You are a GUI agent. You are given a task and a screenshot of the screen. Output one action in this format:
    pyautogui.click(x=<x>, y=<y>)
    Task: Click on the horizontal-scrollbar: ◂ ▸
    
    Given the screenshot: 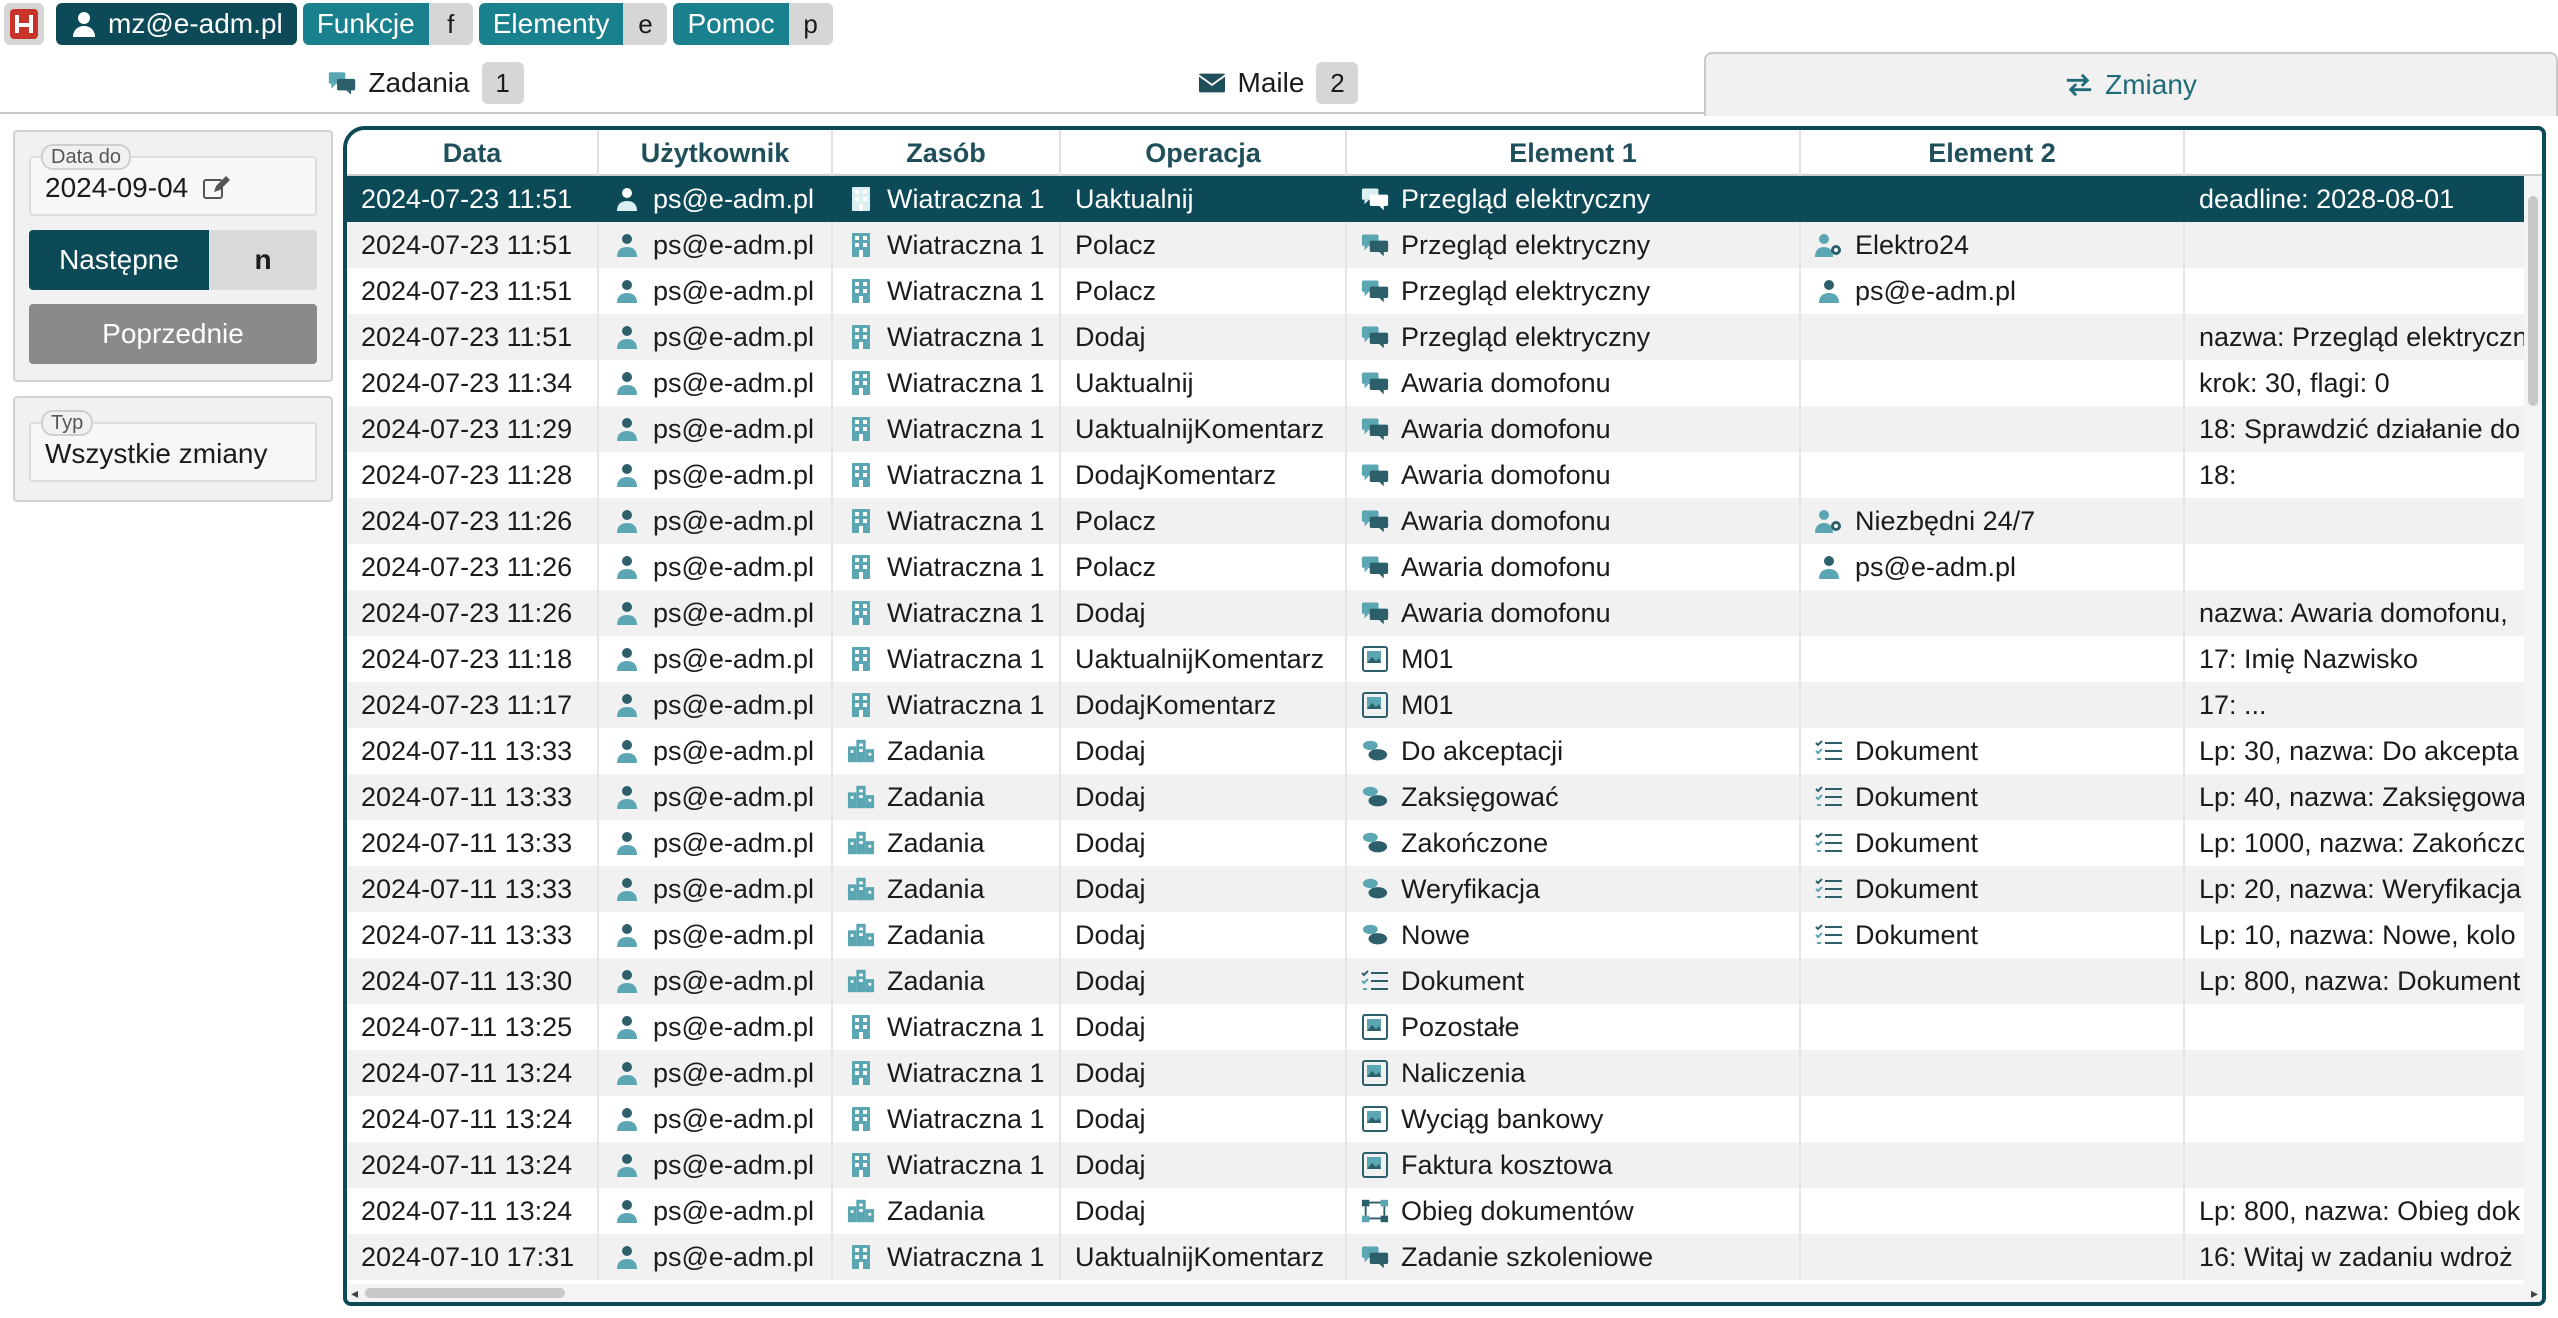 What is the action you would take?
    pyautogui.click(x=1444, y=1293)
    